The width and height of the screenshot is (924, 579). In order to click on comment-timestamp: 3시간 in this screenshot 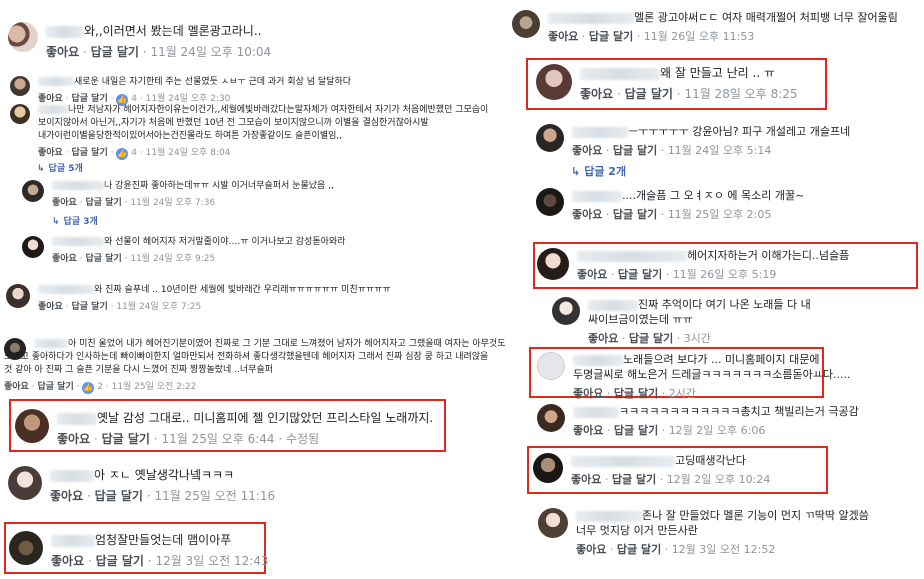, I will do `click(697, 338)`.